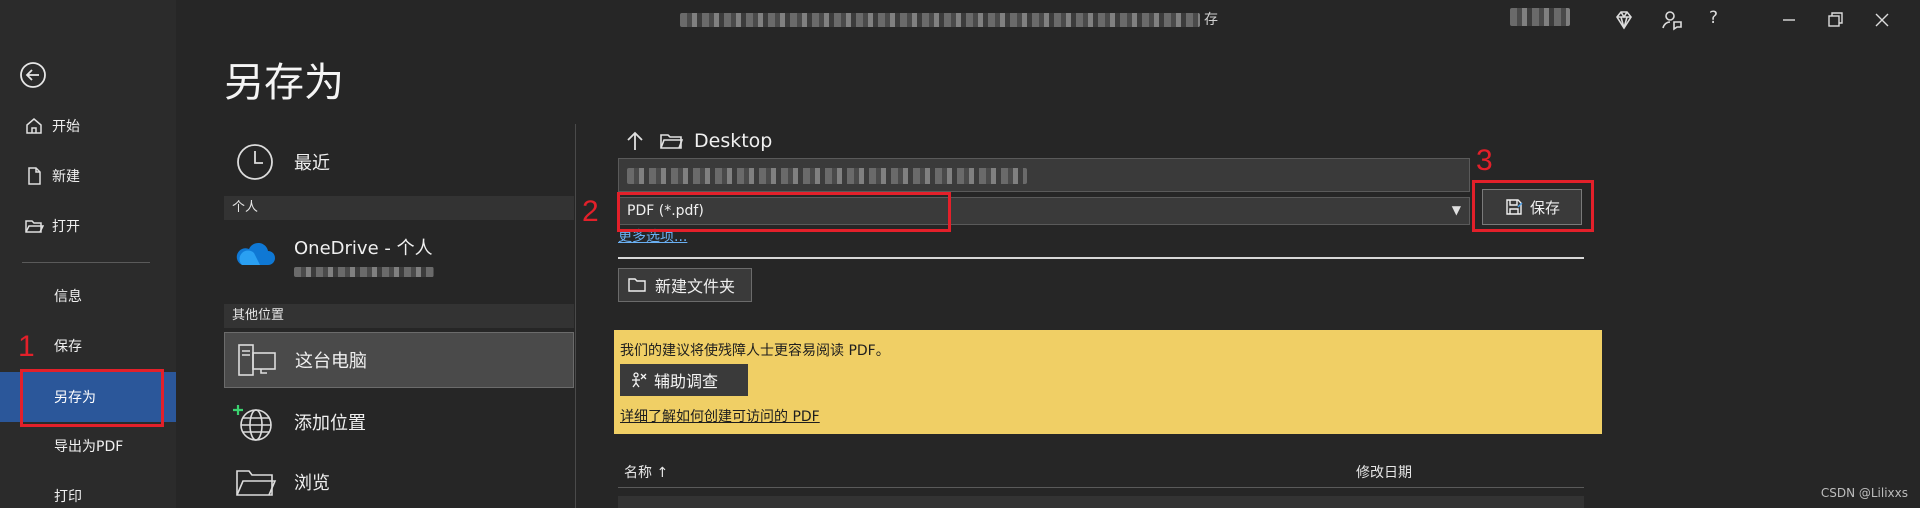 This screenshot has height=508, width=1920. What do you see at coordinates (1456, 210) in the screenshot?
I see `chevron-down-icon: ▼` at bounding box center [1456, 210].